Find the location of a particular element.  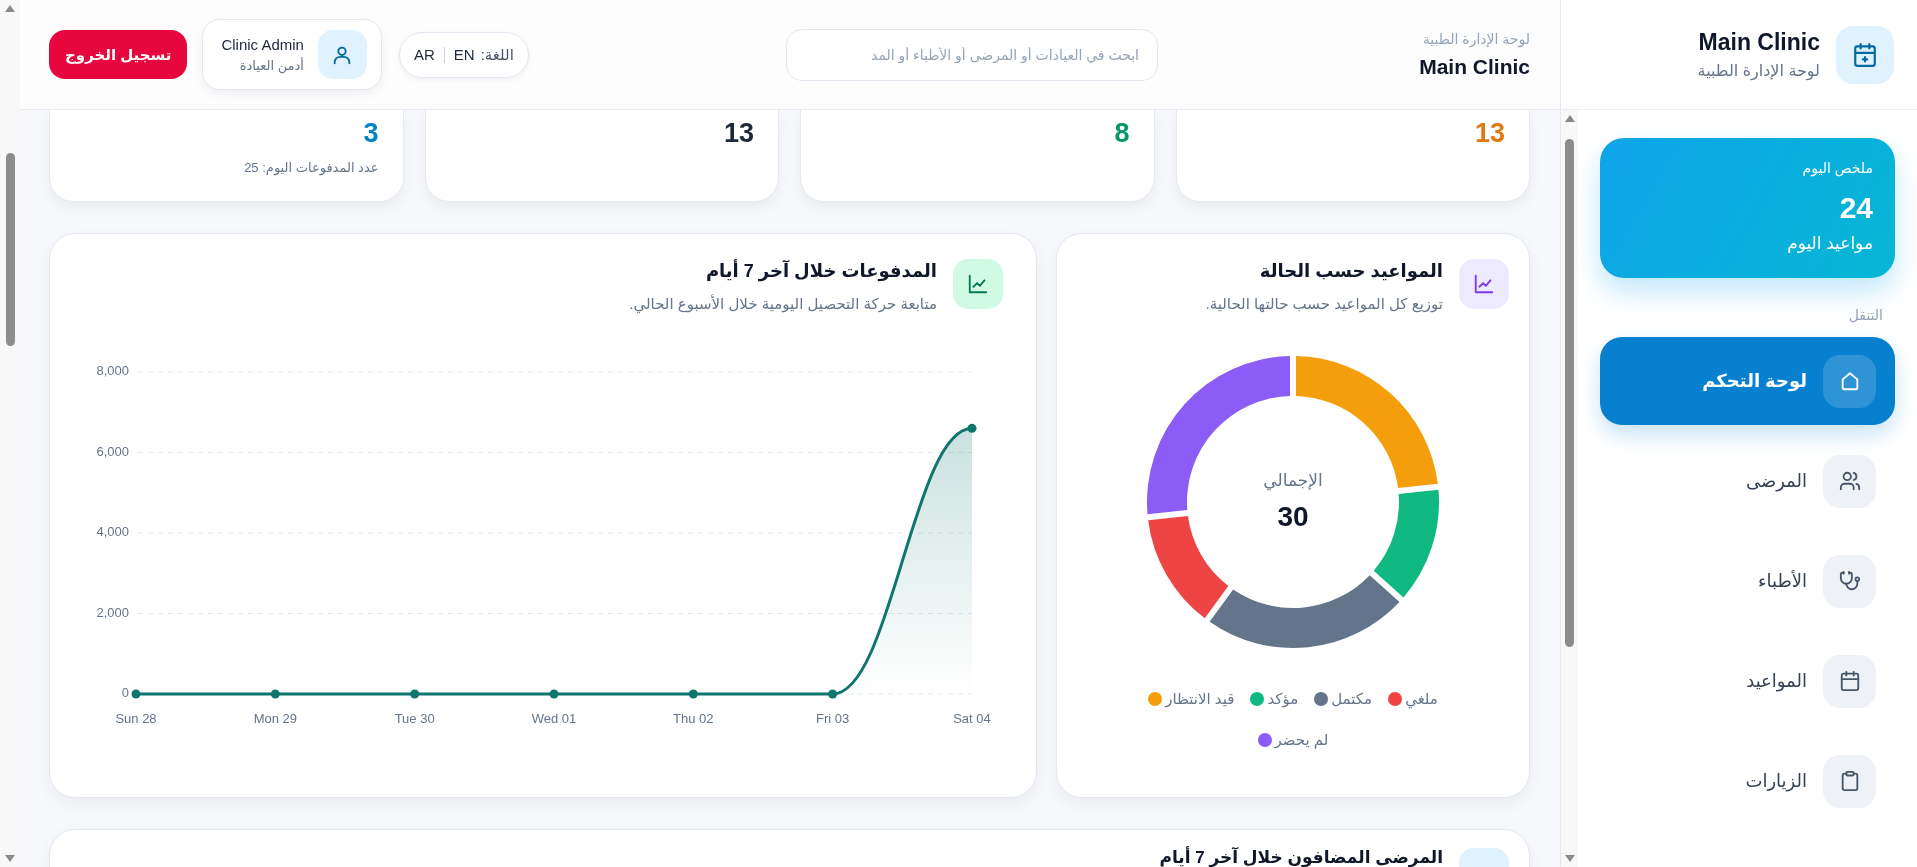

nav-item: المرضى is located at coordinates (1747, 481).